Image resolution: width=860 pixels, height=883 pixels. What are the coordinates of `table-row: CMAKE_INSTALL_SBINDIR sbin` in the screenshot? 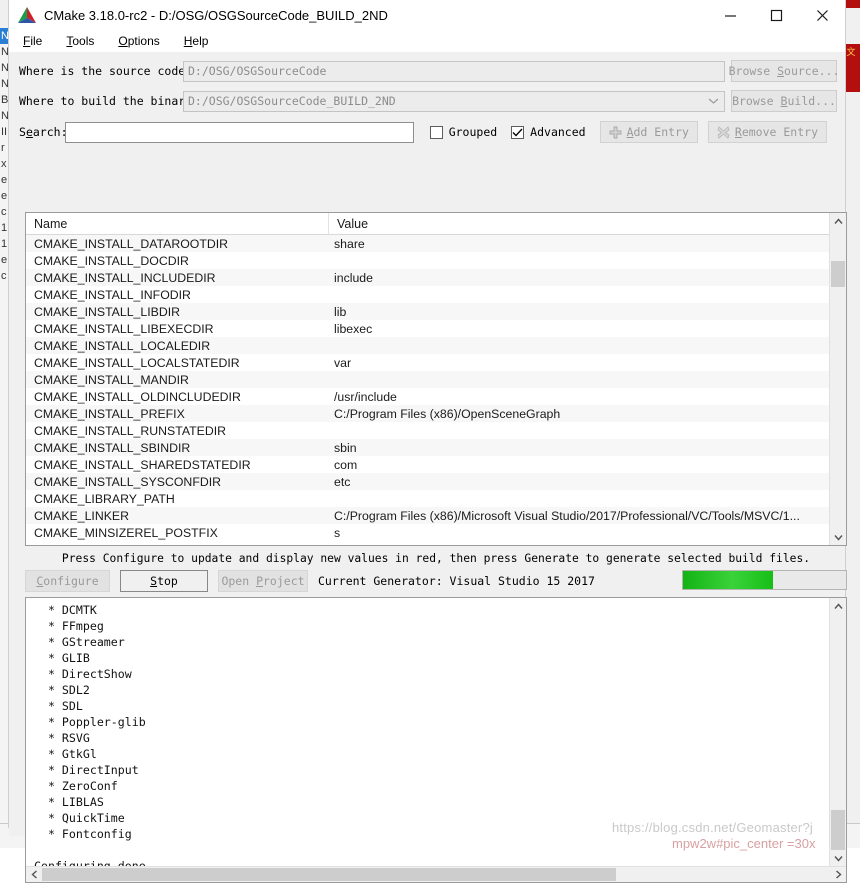 It's located at (427, 447).